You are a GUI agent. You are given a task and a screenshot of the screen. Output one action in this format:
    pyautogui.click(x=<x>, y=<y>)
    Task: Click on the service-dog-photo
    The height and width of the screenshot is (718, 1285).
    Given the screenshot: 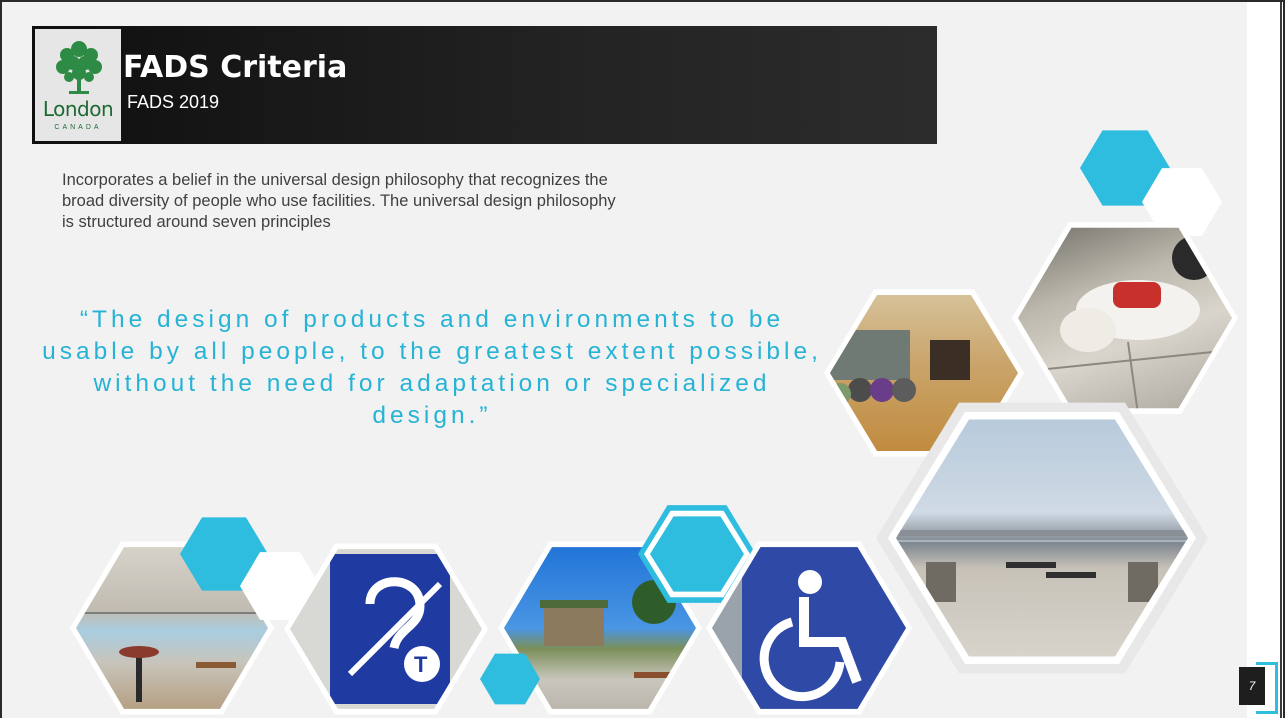 What is the action you would take?
    pyautogui.click(x=1125, y=322)
    